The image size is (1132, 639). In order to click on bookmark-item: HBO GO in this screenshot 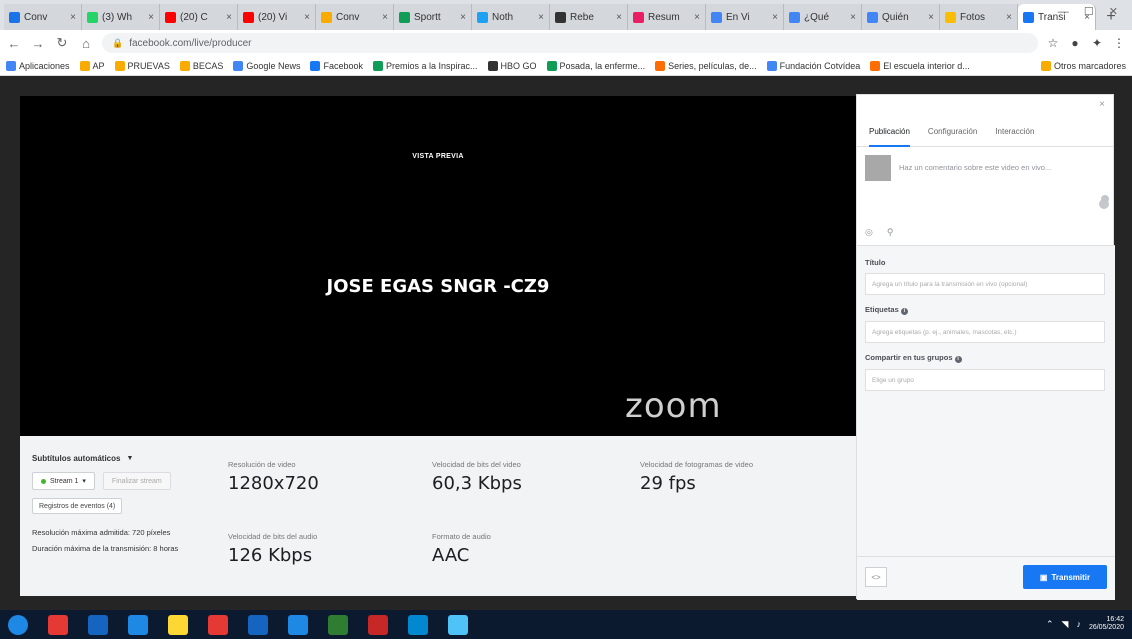, I will do `click(512, 65)`.